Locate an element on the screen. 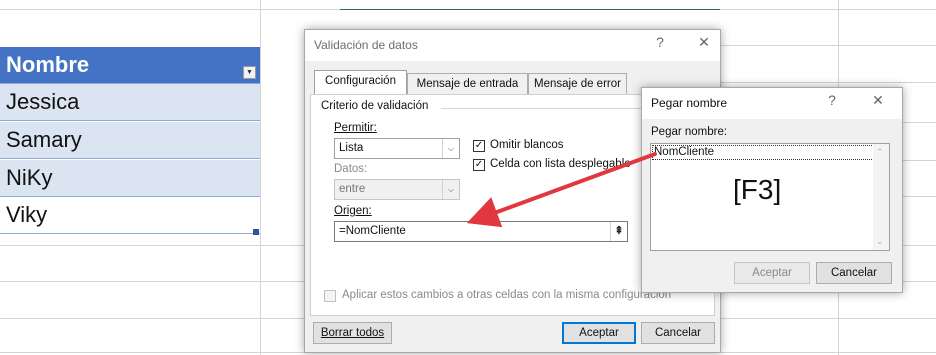  scroll-down-icon: ⌄ is located at coordinates (880, 241).